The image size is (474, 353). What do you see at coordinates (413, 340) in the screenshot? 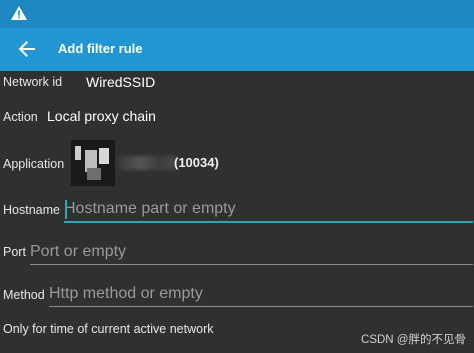
I see `watermark: CSDN @胖的不见骨` at bounding box center [413, 340].